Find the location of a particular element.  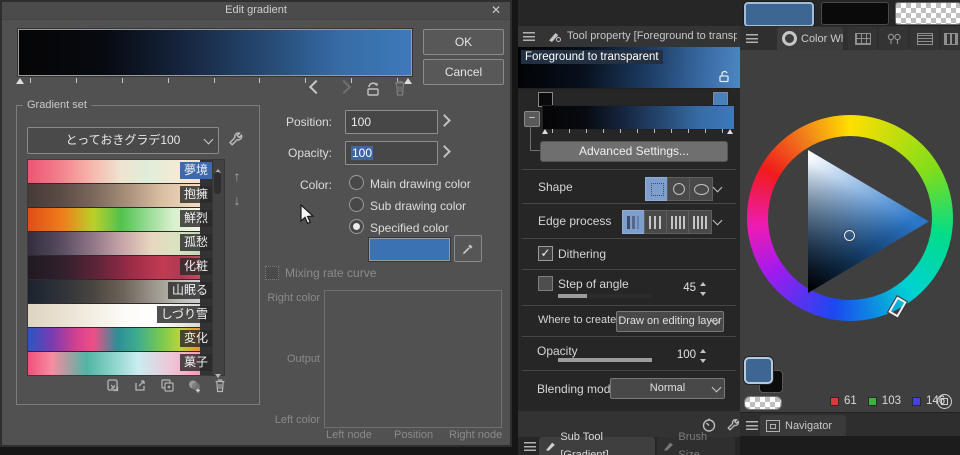

gradient-list-item: しづり雪 is located at coordinates (120, 316).